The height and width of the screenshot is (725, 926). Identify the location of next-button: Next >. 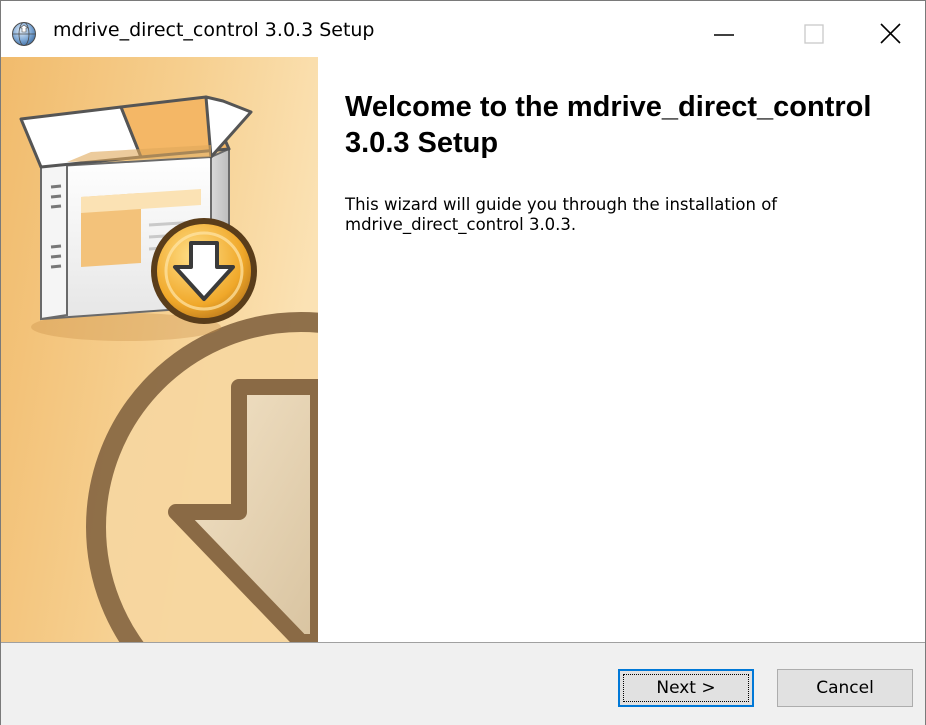
(686, 688).